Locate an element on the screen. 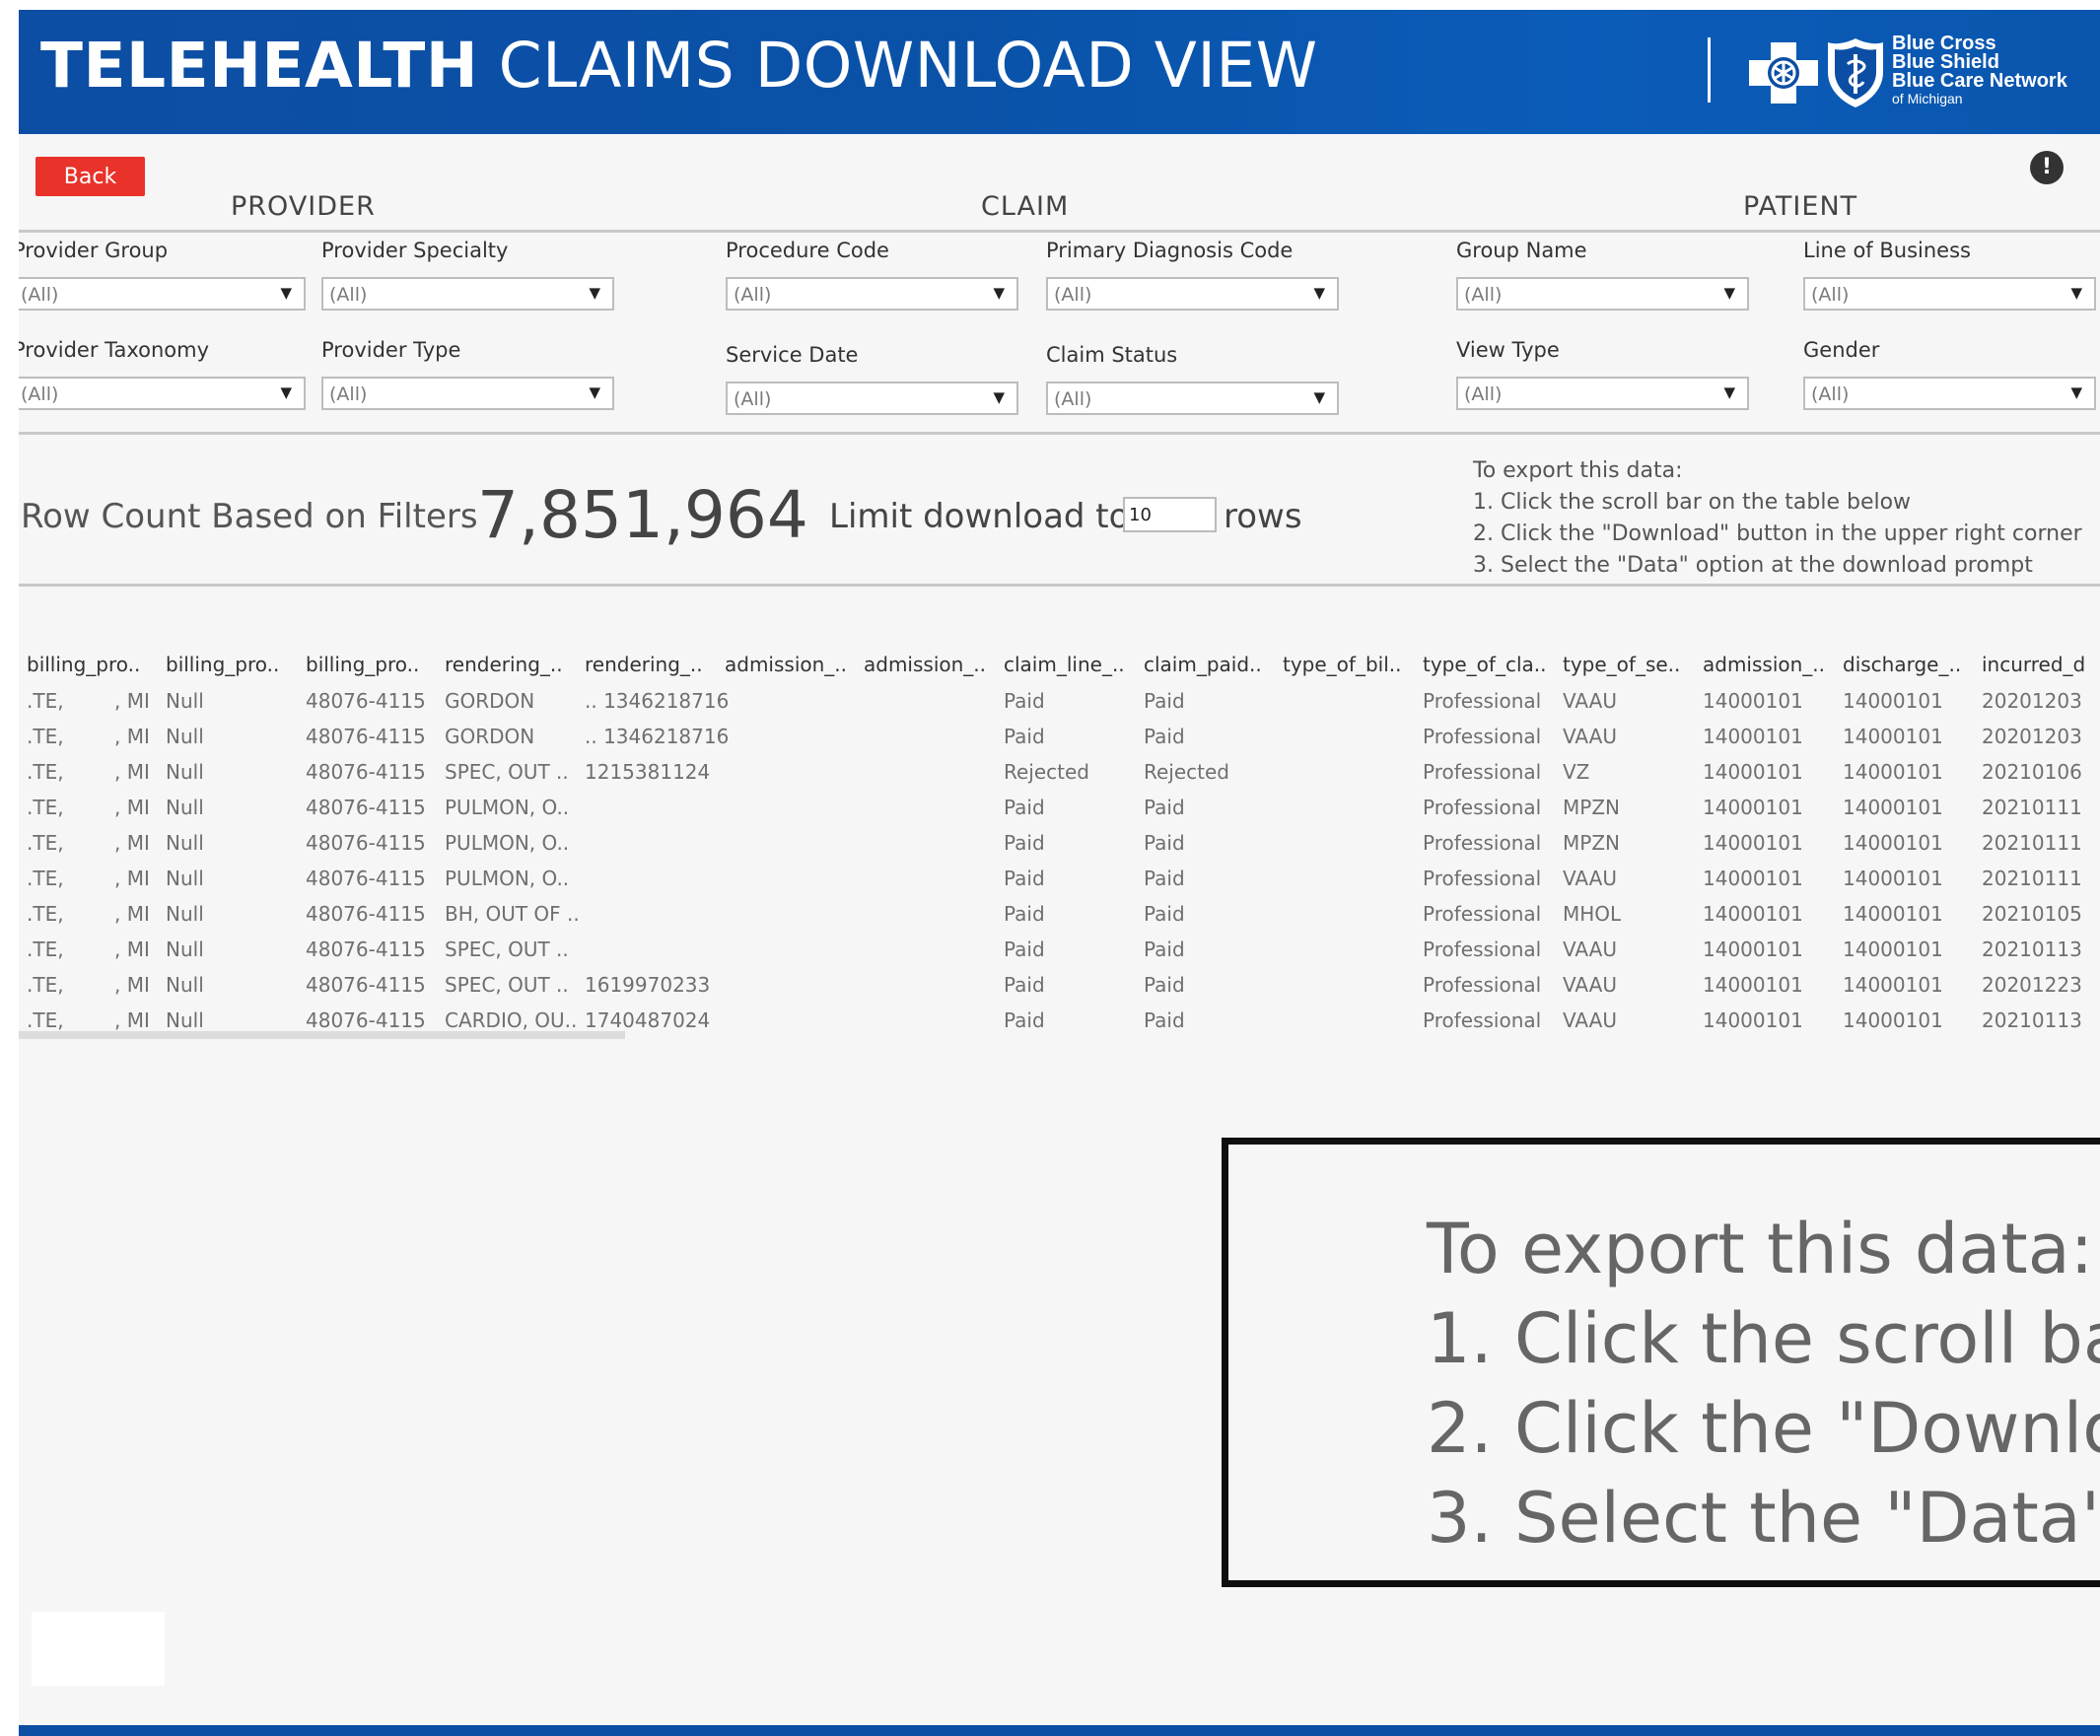 The width and height of the screenshot is (2100, 1736). view-type-dropdown: (All) ▼ is located at coordinates (1602, 393).